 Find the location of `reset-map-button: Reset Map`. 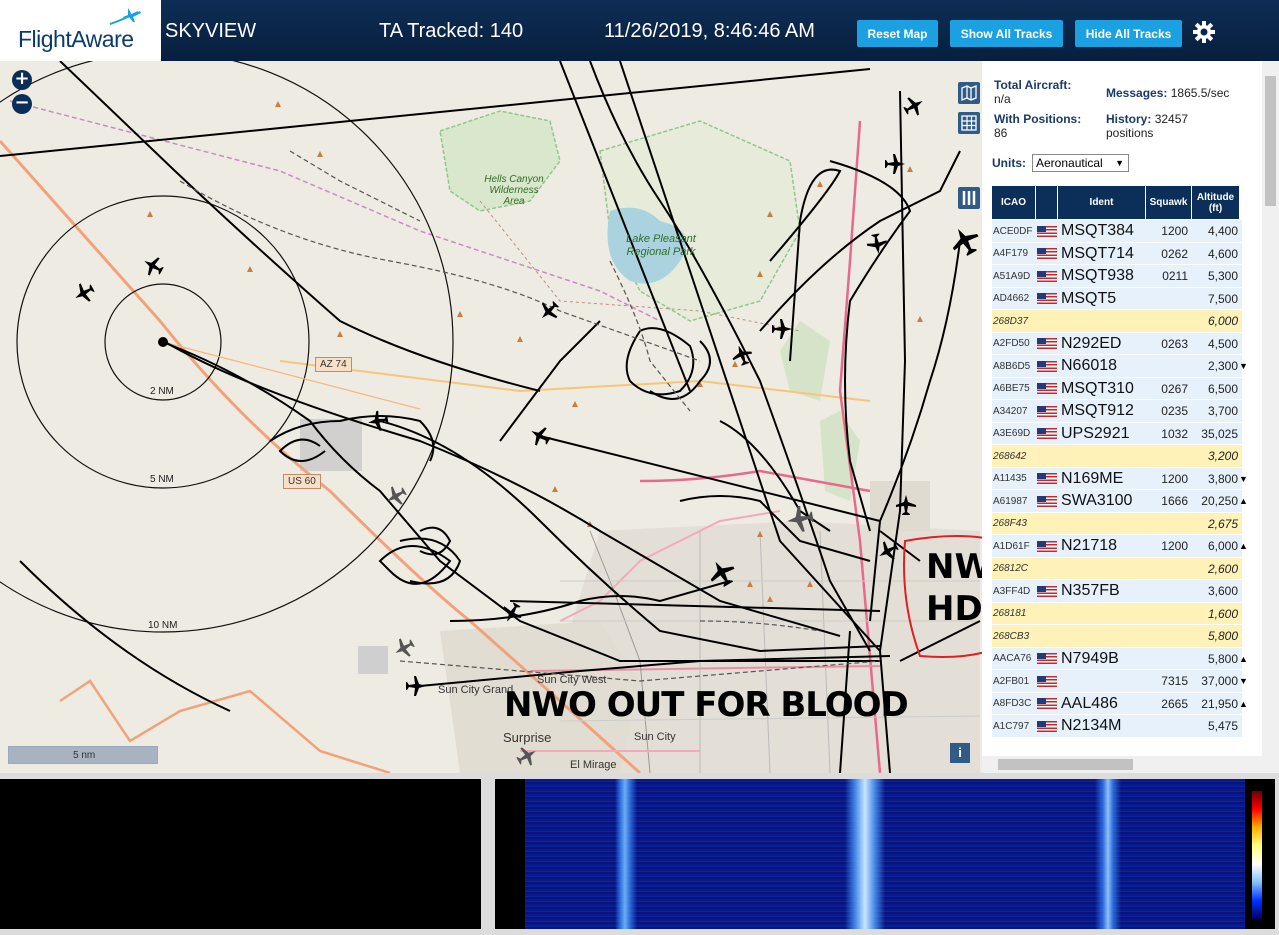

reset-map-button: Reset Map is located at coordinates (897, 33).